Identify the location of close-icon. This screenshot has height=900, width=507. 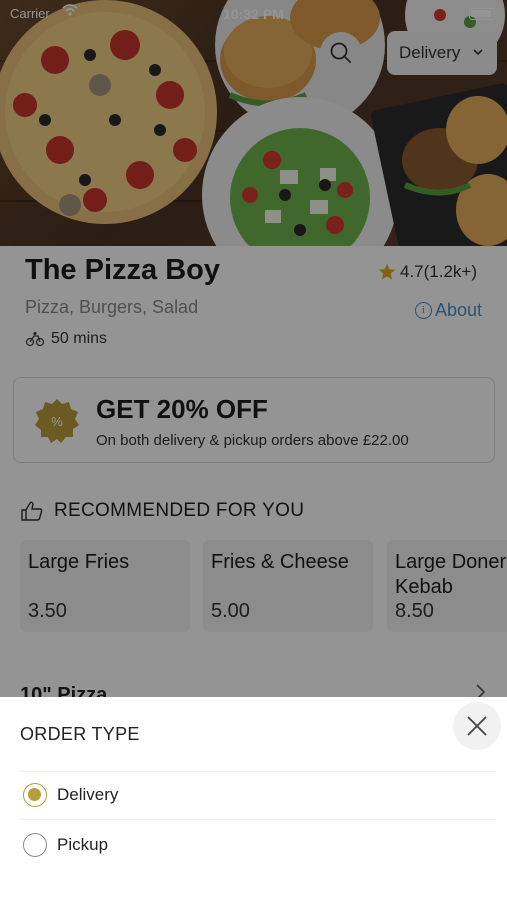
(477, 726).